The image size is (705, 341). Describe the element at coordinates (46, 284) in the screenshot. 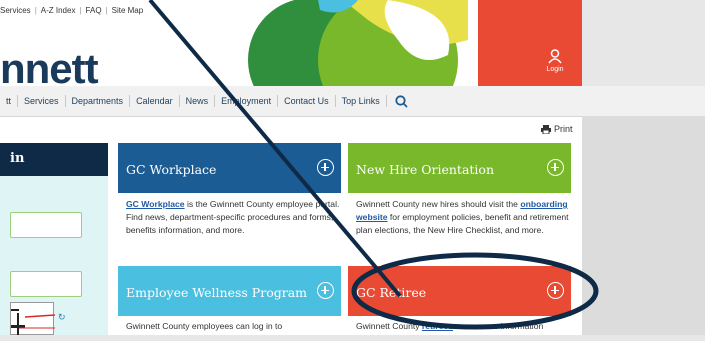

I see `password-field` at that location.